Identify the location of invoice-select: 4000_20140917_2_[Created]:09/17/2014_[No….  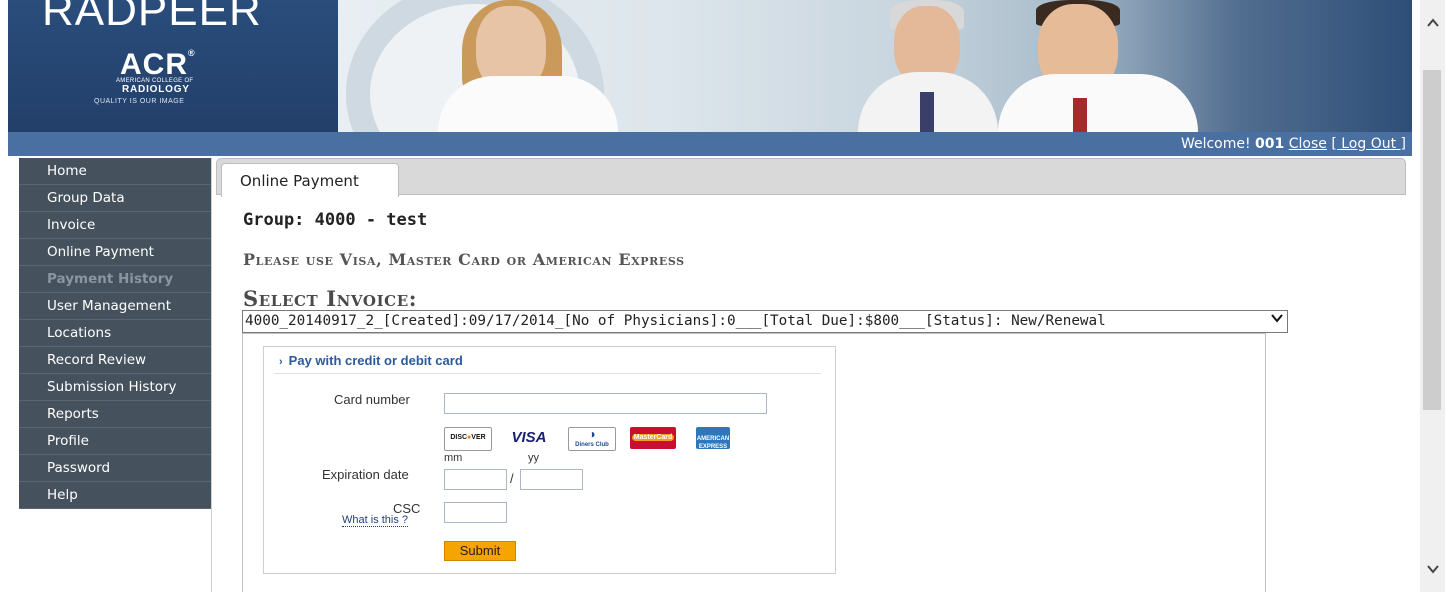
(765, 321).